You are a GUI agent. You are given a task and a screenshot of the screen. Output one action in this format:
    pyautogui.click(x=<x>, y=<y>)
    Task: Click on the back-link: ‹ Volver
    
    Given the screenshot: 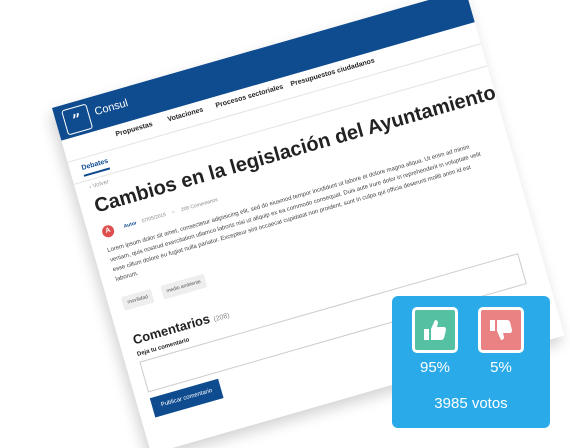 What is the action you would take?
    pyautogui.click(x=99, y=184)
    